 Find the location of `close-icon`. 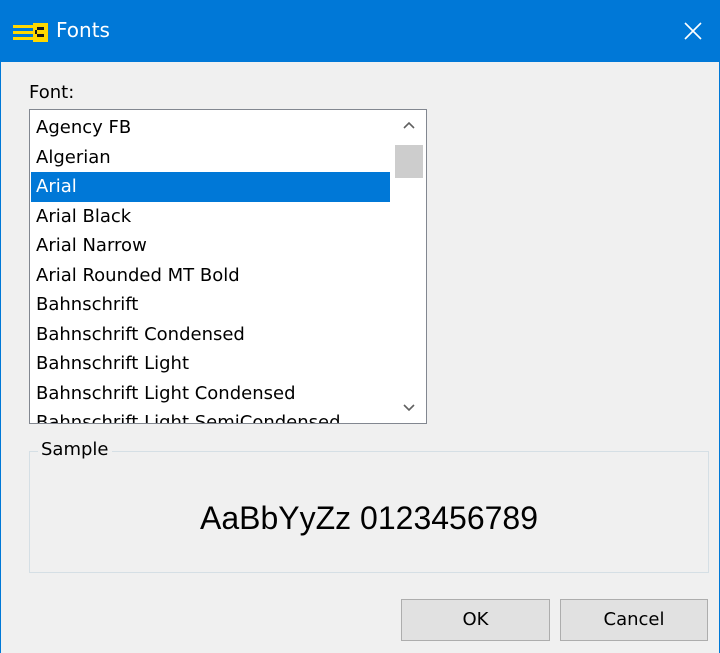

close-icon is located at coordinates (693, 31).